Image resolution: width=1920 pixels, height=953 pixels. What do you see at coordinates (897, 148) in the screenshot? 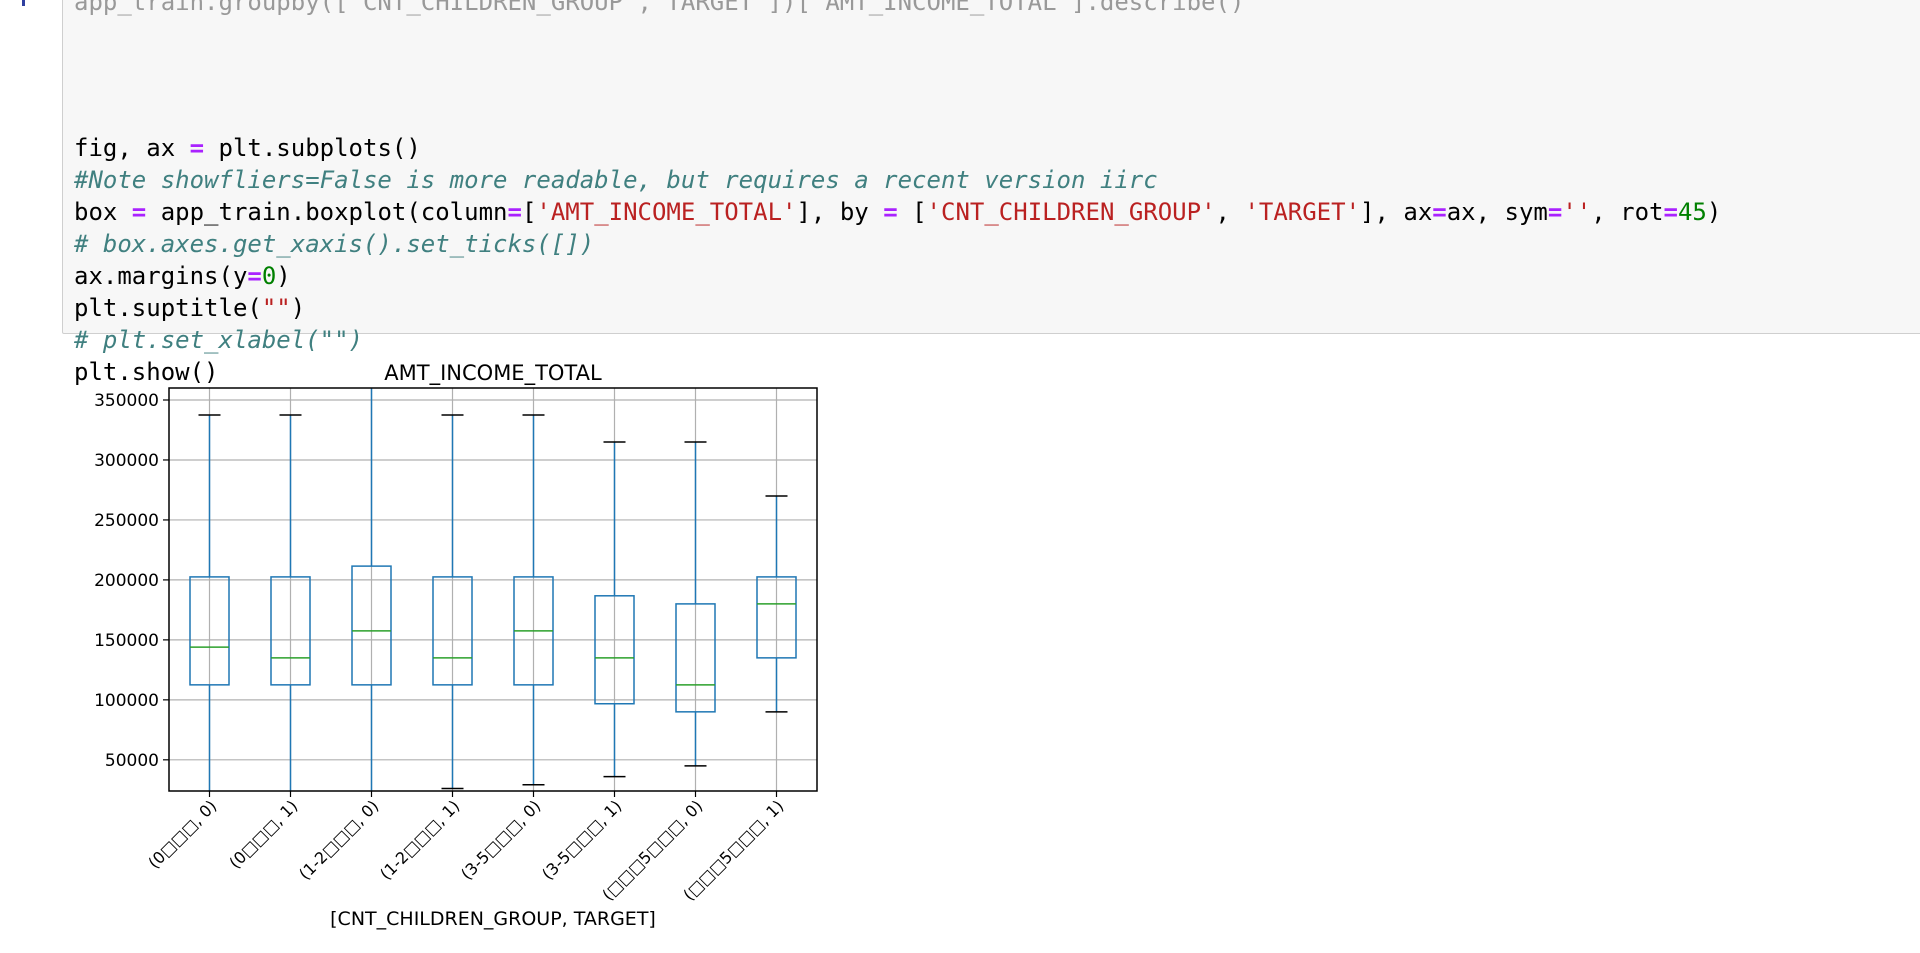
I see `code-line: fig, ax = plt.subplots()` at bounding box center [897, 148].